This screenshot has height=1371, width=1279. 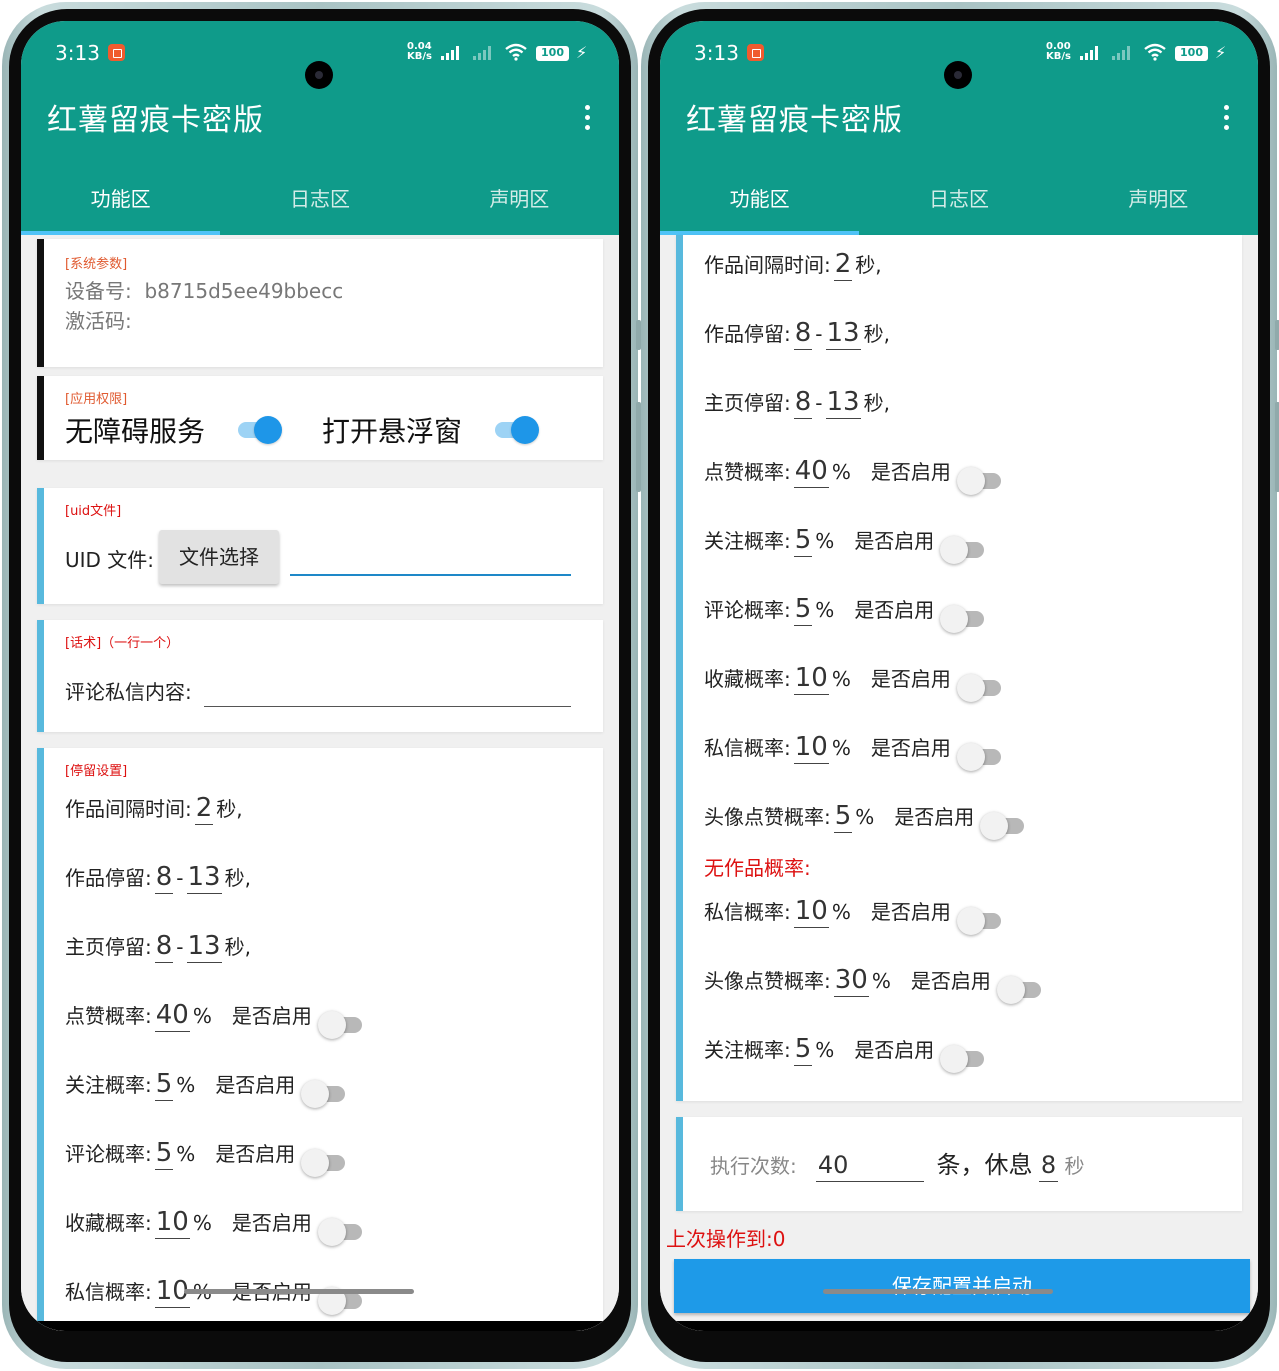 I want to click on signal-2-icon, so click(x=484, y=53).